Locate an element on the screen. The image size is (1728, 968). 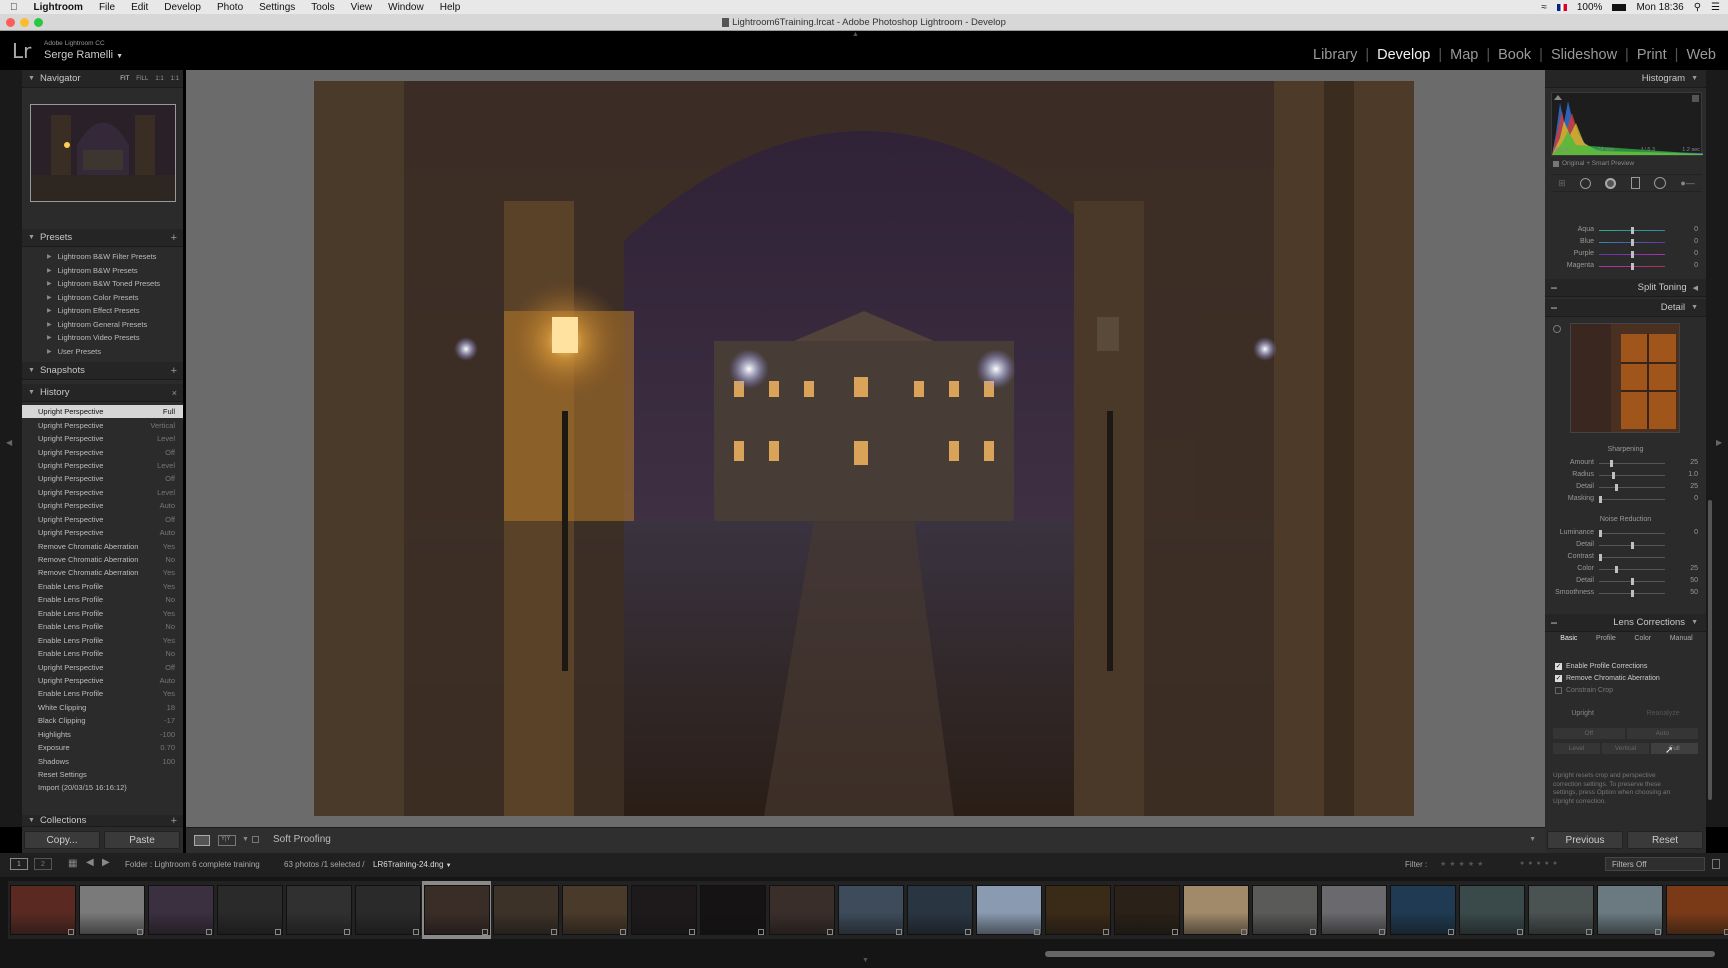
zoom-1-1: 1:1 is located at coordinates (159, 79).